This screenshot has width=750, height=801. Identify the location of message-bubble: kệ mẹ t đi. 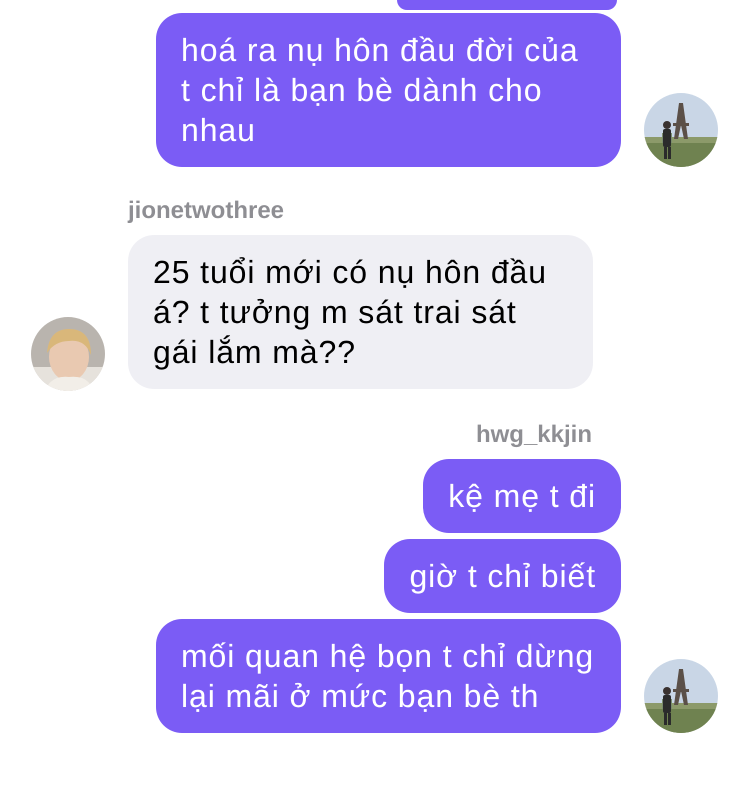
(522, 496).